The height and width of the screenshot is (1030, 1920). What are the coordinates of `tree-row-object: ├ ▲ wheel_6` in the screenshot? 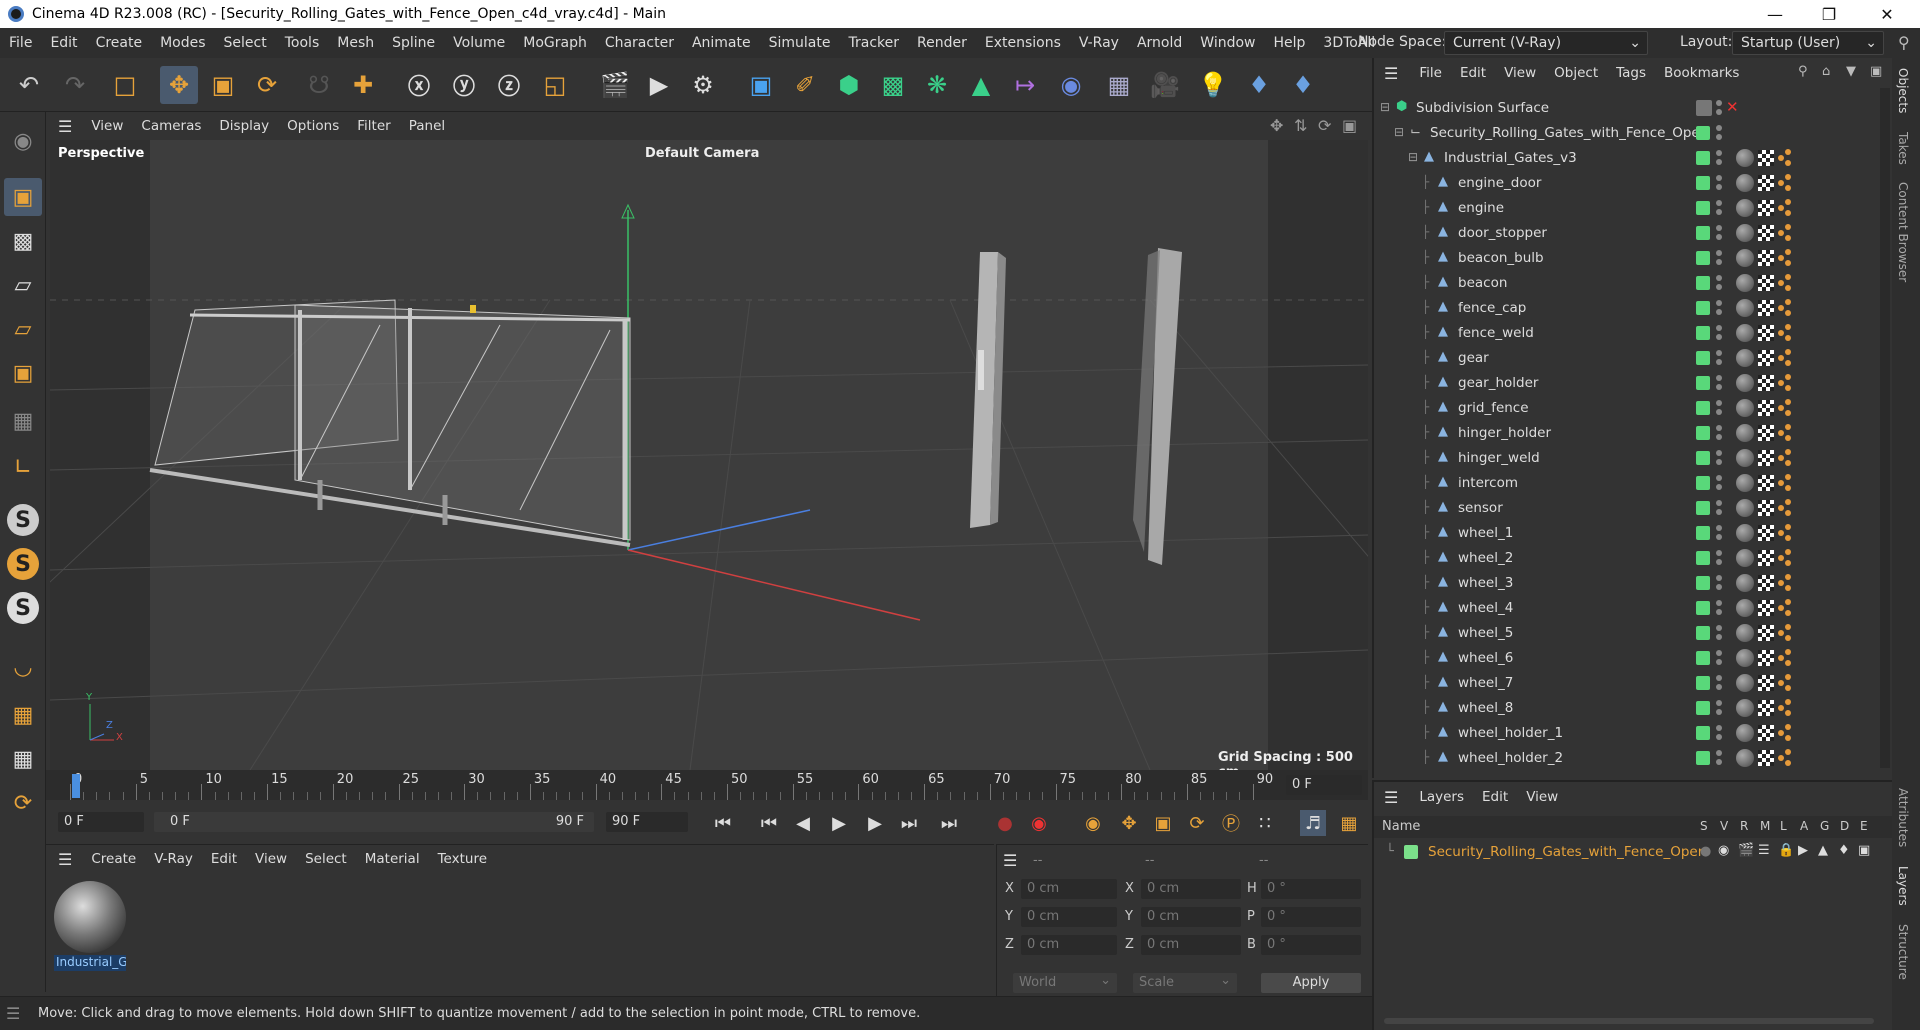 It's located at (1624, 658).